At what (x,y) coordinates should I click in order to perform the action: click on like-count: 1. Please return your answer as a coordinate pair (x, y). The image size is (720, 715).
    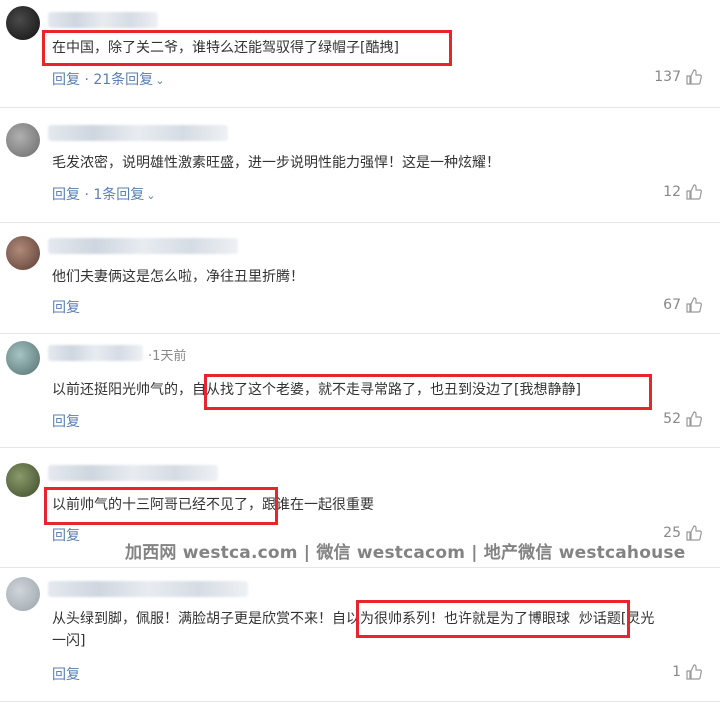
    Looking at the image, I should click on (676, 672).